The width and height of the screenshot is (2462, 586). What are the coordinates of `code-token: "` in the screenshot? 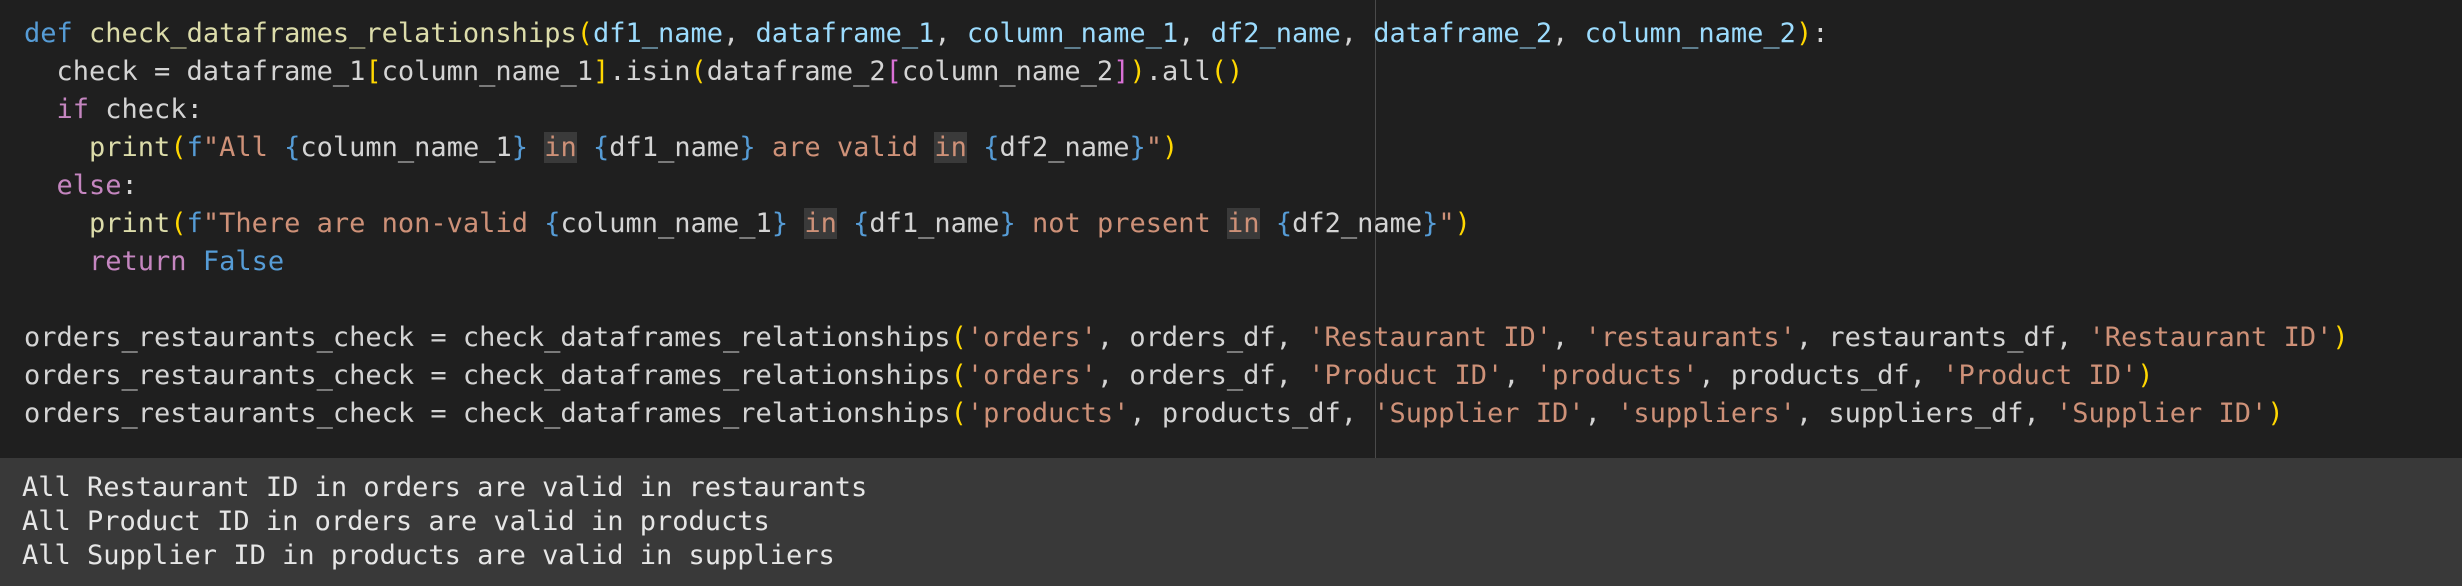 It's located at (1154, 147).